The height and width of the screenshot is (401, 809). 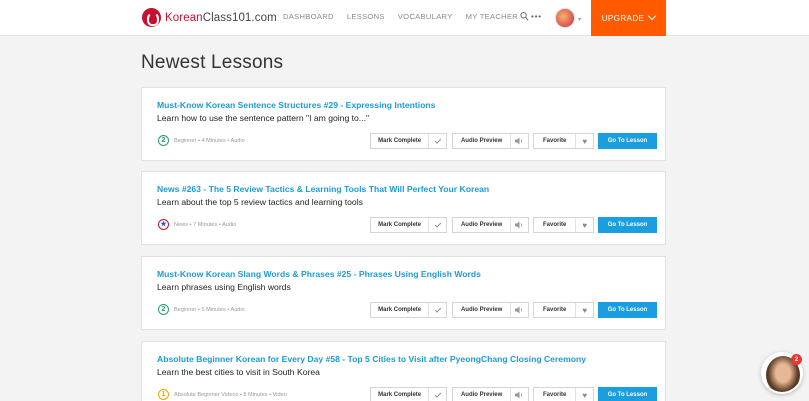 I want to click on chat-notification-badge: 2, so click(x=796, y=359).